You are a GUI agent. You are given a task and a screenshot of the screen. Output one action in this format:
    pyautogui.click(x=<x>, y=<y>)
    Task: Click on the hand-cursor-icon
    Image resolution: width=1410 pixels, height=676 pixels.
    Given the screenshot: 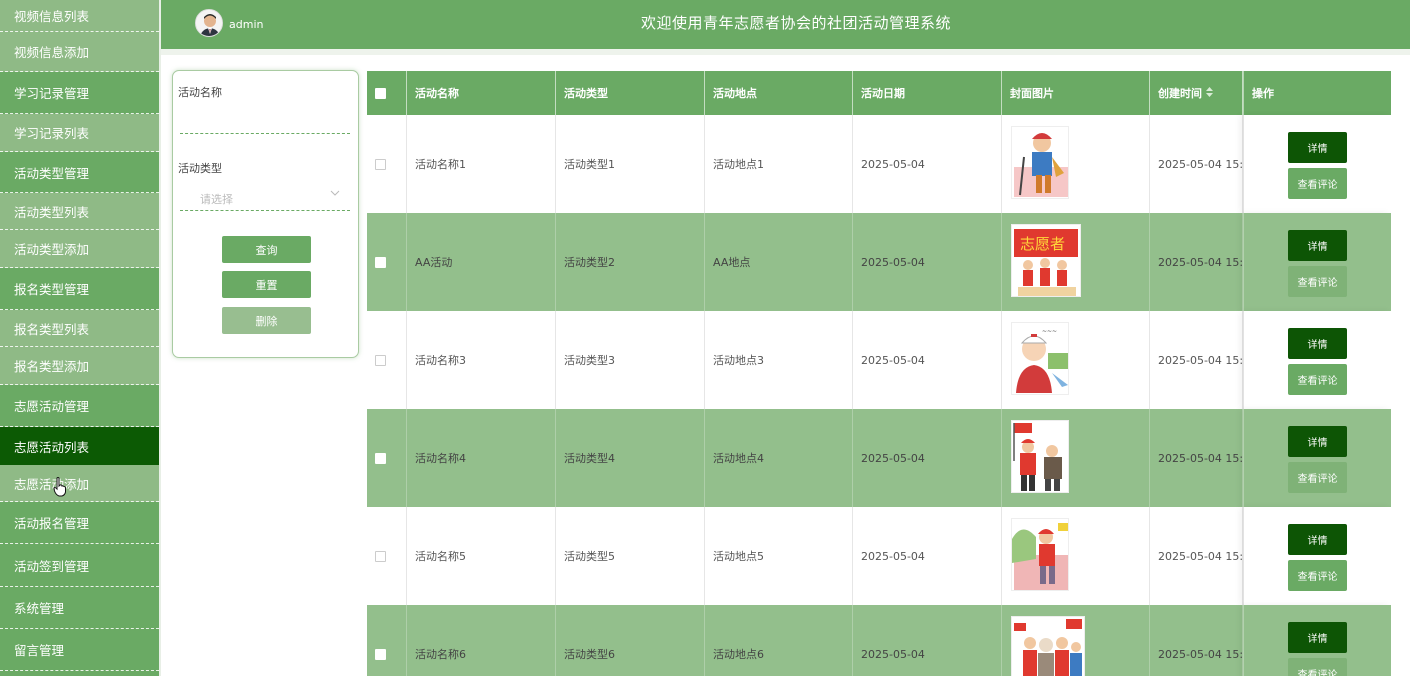 What is the action you would take?
    pyautogui.click(x=60, y=488)
    